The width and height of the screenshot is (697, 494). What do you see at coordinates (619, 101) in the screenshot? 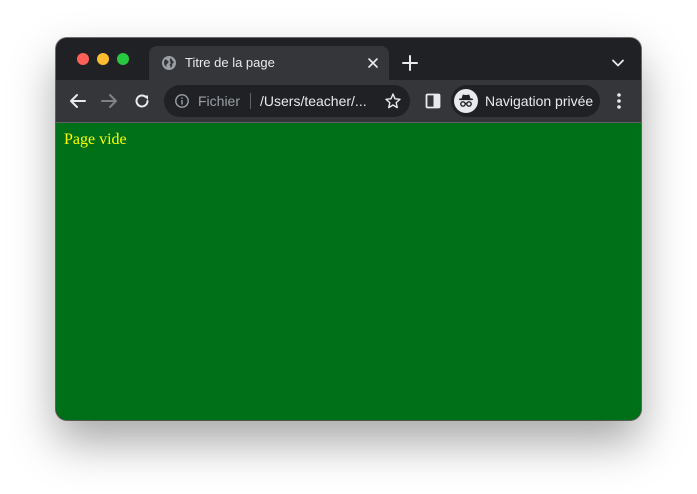
I see `more-vert-icon` at bounding box center [619, 101].